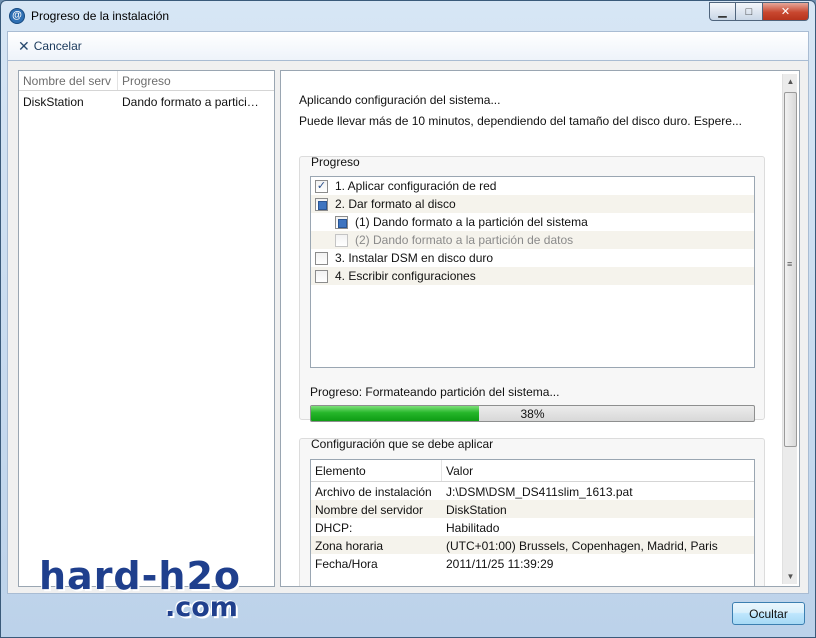 The image size is (816, 638). What do you see at coordinates (790, 576) in the screenshot?
I see `scroll-down-arrow-icon: ▼` at bounding box center [790, 576].